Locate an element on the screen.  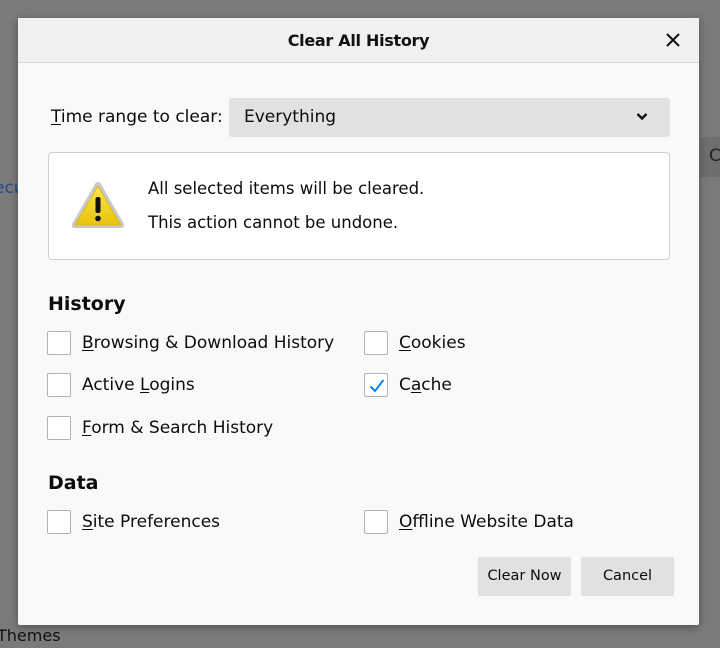
checkbox-label: Site Preferences is located at coordinates (151, 522).